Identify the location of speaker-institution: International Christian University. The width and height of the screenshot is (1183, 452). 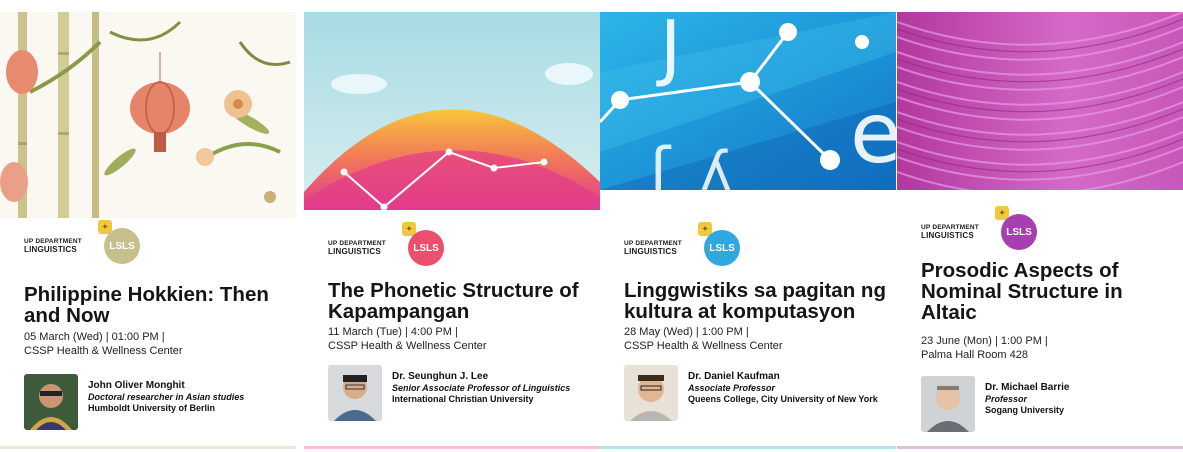
(463, 399).